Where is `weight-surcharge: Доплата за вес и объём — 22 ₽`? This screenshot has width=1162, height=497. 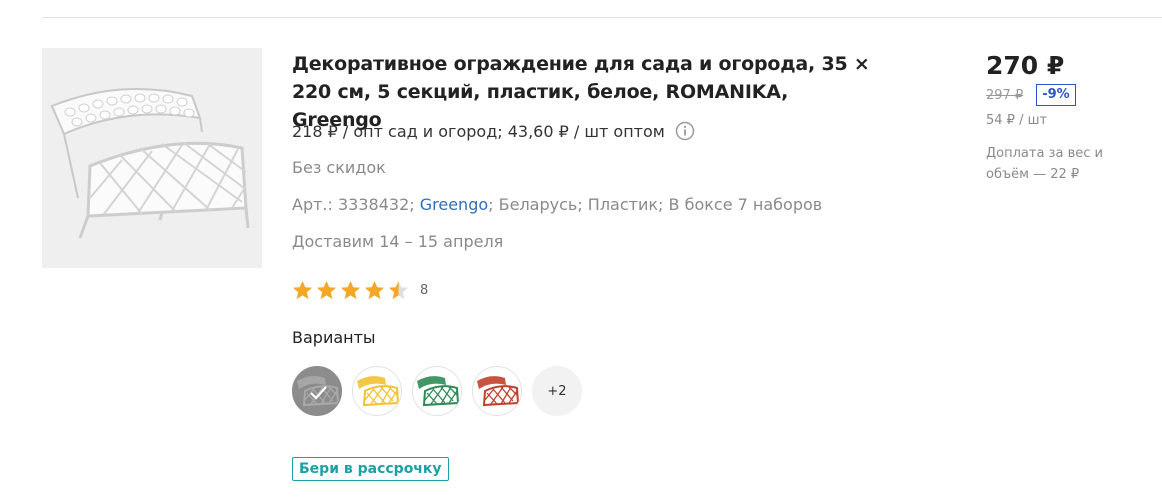
weight-surcharge: Доплата за вес и объём — 22 ₽ is located at coordinates (1044, 164).